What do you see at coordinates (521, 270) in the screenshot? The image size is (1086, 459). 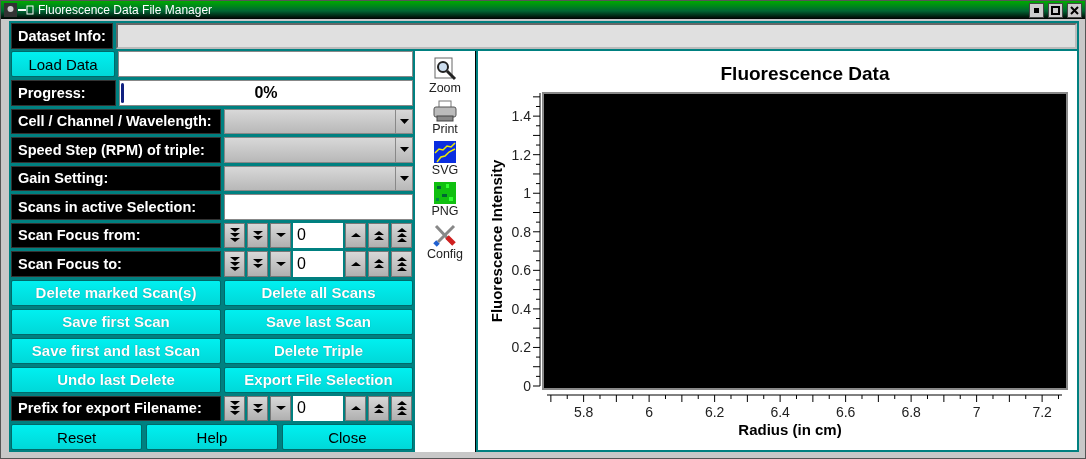 I see `y-tick-label: 0.6` at bounding box center [521, 270].